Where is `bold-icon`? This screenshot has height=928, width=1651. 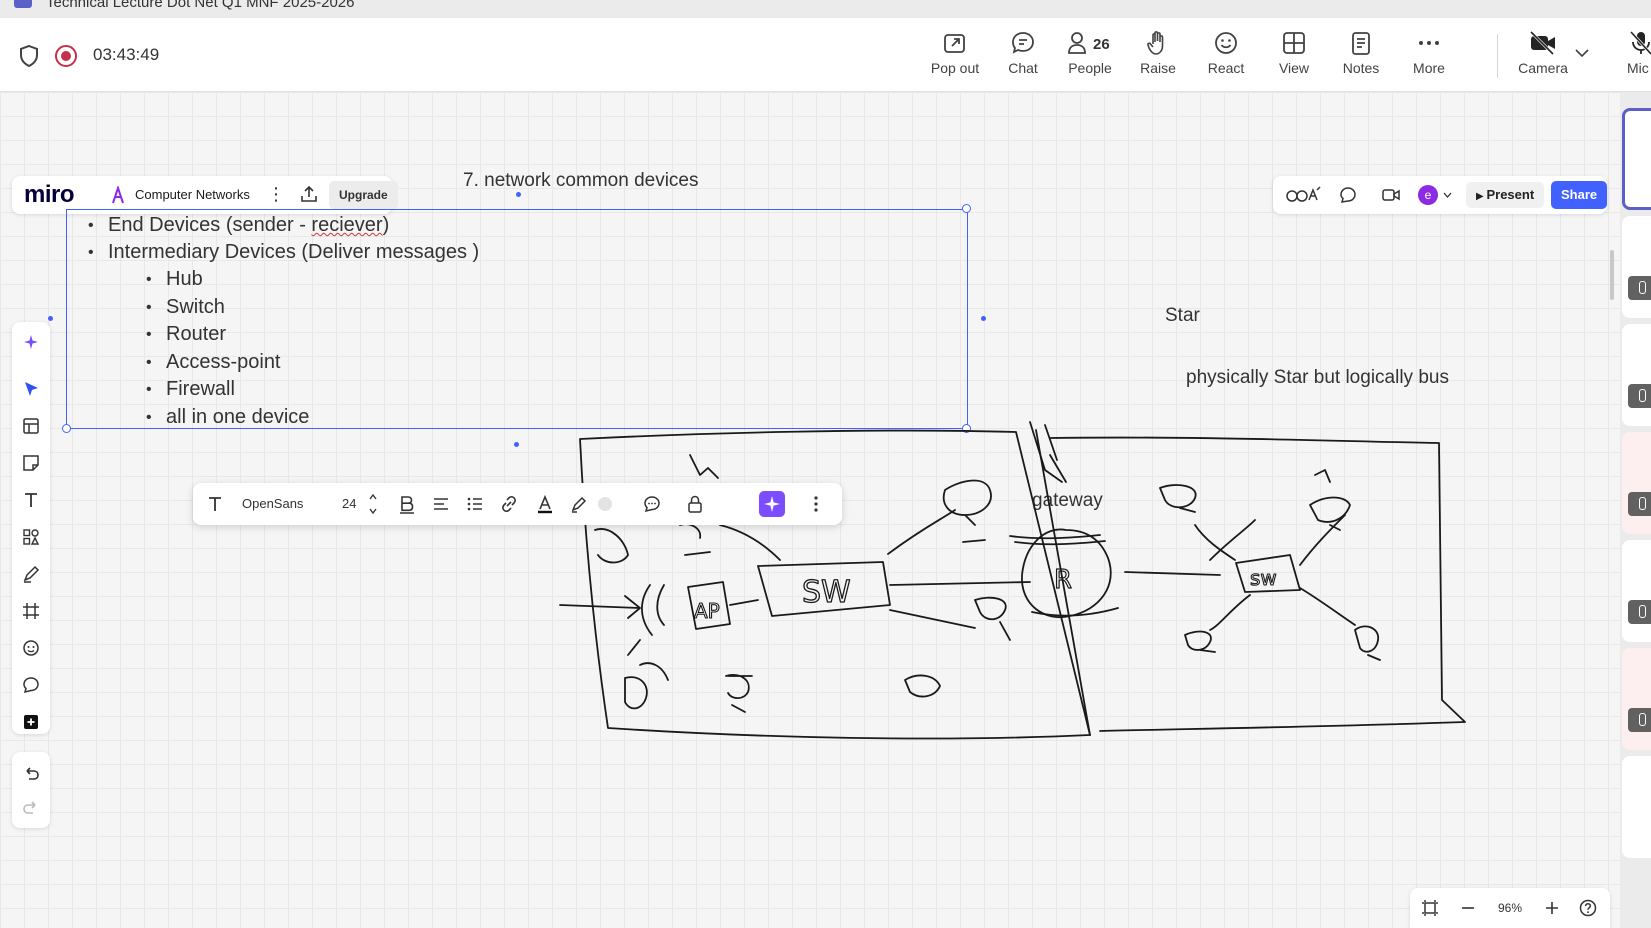 bold-icon is located at coordinates (407, 504).